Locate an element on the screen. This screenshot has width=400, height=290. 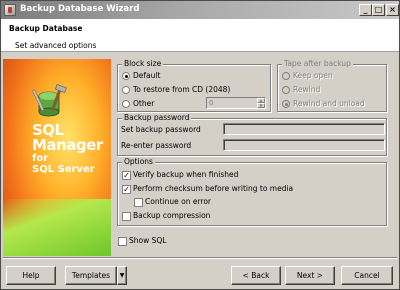
wizard-header: Backup Database Set advanced options is located at coordinates (200, 35).